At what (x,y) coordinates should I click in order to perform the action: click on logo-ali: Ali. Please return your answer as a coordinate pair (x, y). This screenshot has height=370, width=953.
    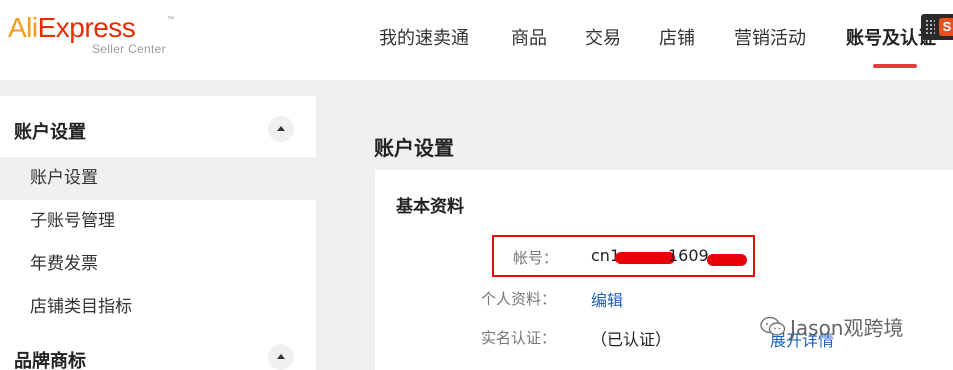
    Looking at the image, I should click on (23, 27).